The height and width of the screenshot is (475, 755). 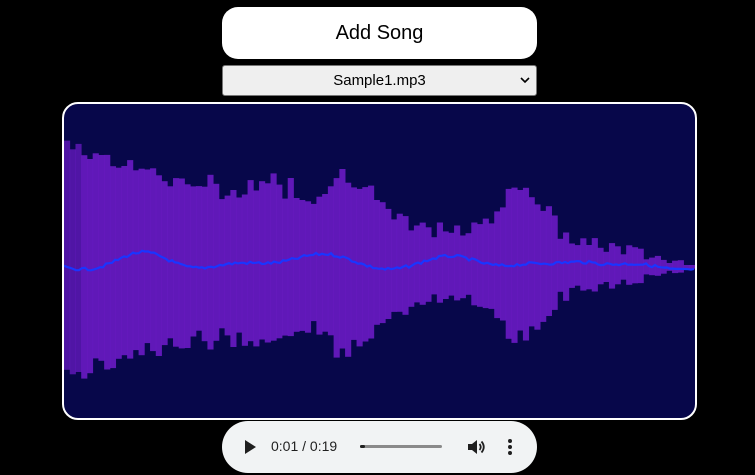 What do you see at coordinates (510, 447) in the screenshot?
I see `more-options-icon` at bounding box center [510, 447].